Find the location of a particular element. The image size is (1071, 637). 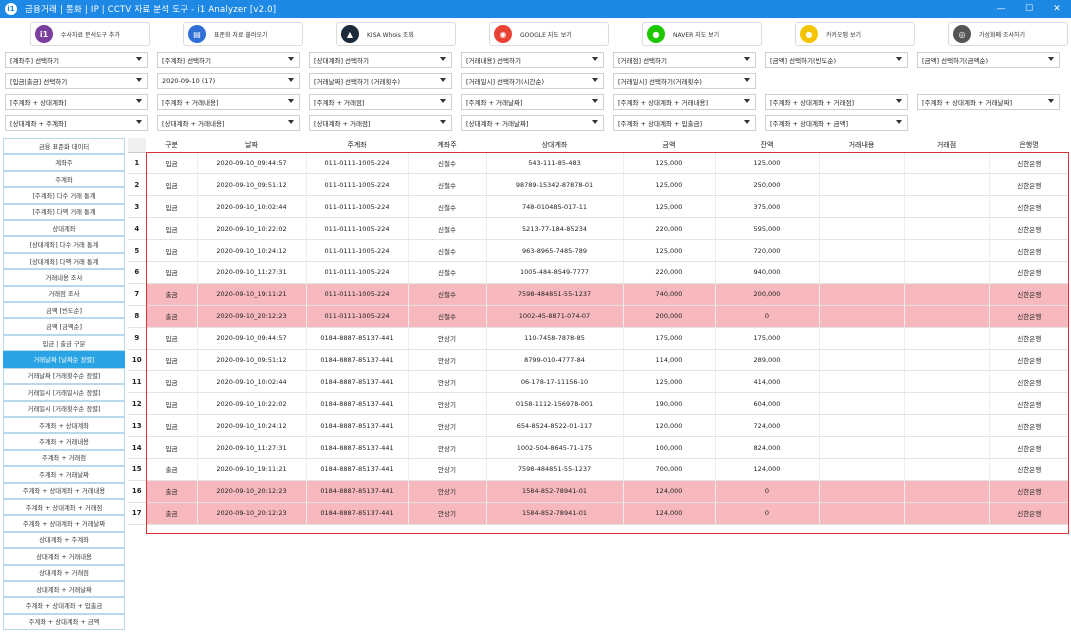

dropdown-main-detail: [주계좌 + 거래내용] is located at coordinates (228, 102).